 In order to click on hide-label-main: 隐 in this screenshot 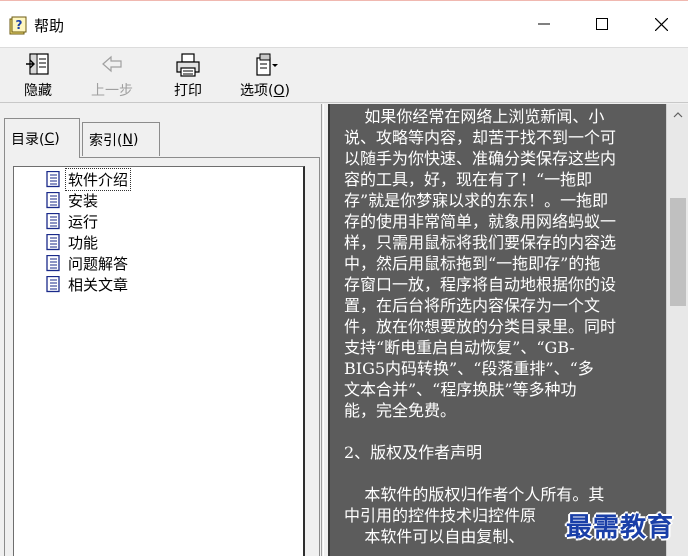, I will do `click(31, 91)`.